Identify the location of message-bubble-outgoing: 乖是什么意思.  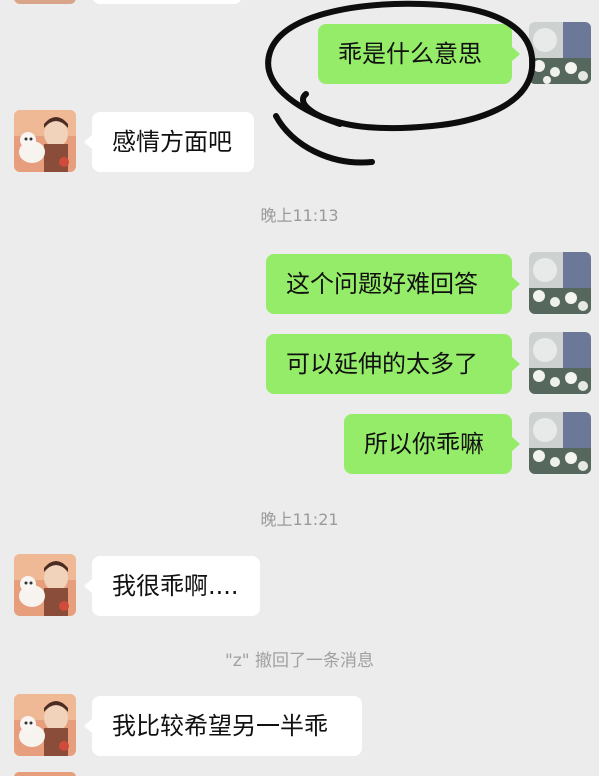
(419, 54).